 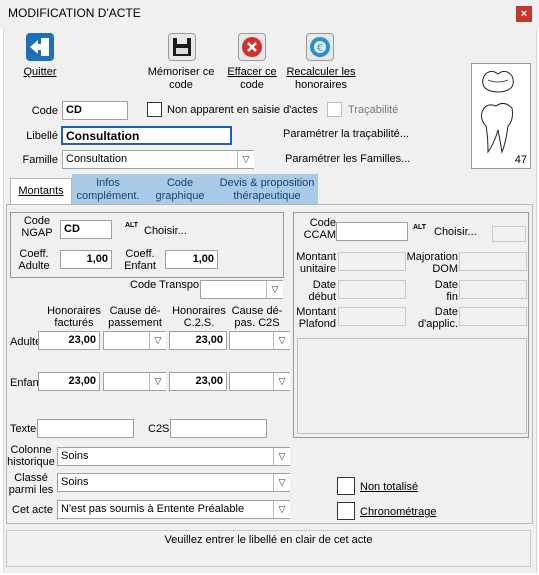 What do you see at coordinates (493, 289) in the screenshot?
I see `date-fin-field` at bounding box center [493, 289].